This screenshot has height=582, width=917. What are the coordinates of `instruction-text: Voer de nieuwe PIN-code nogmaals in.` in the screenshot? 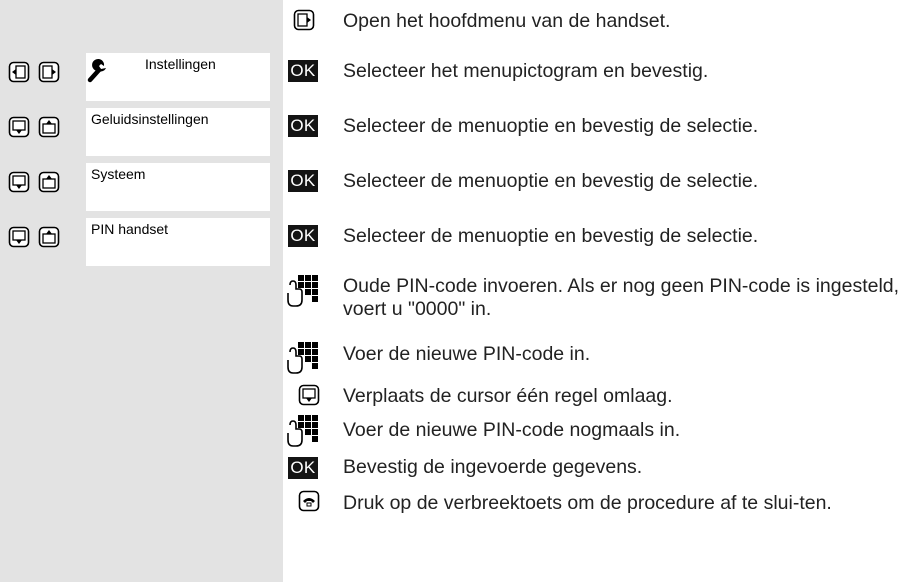 It's located at (512, 430).